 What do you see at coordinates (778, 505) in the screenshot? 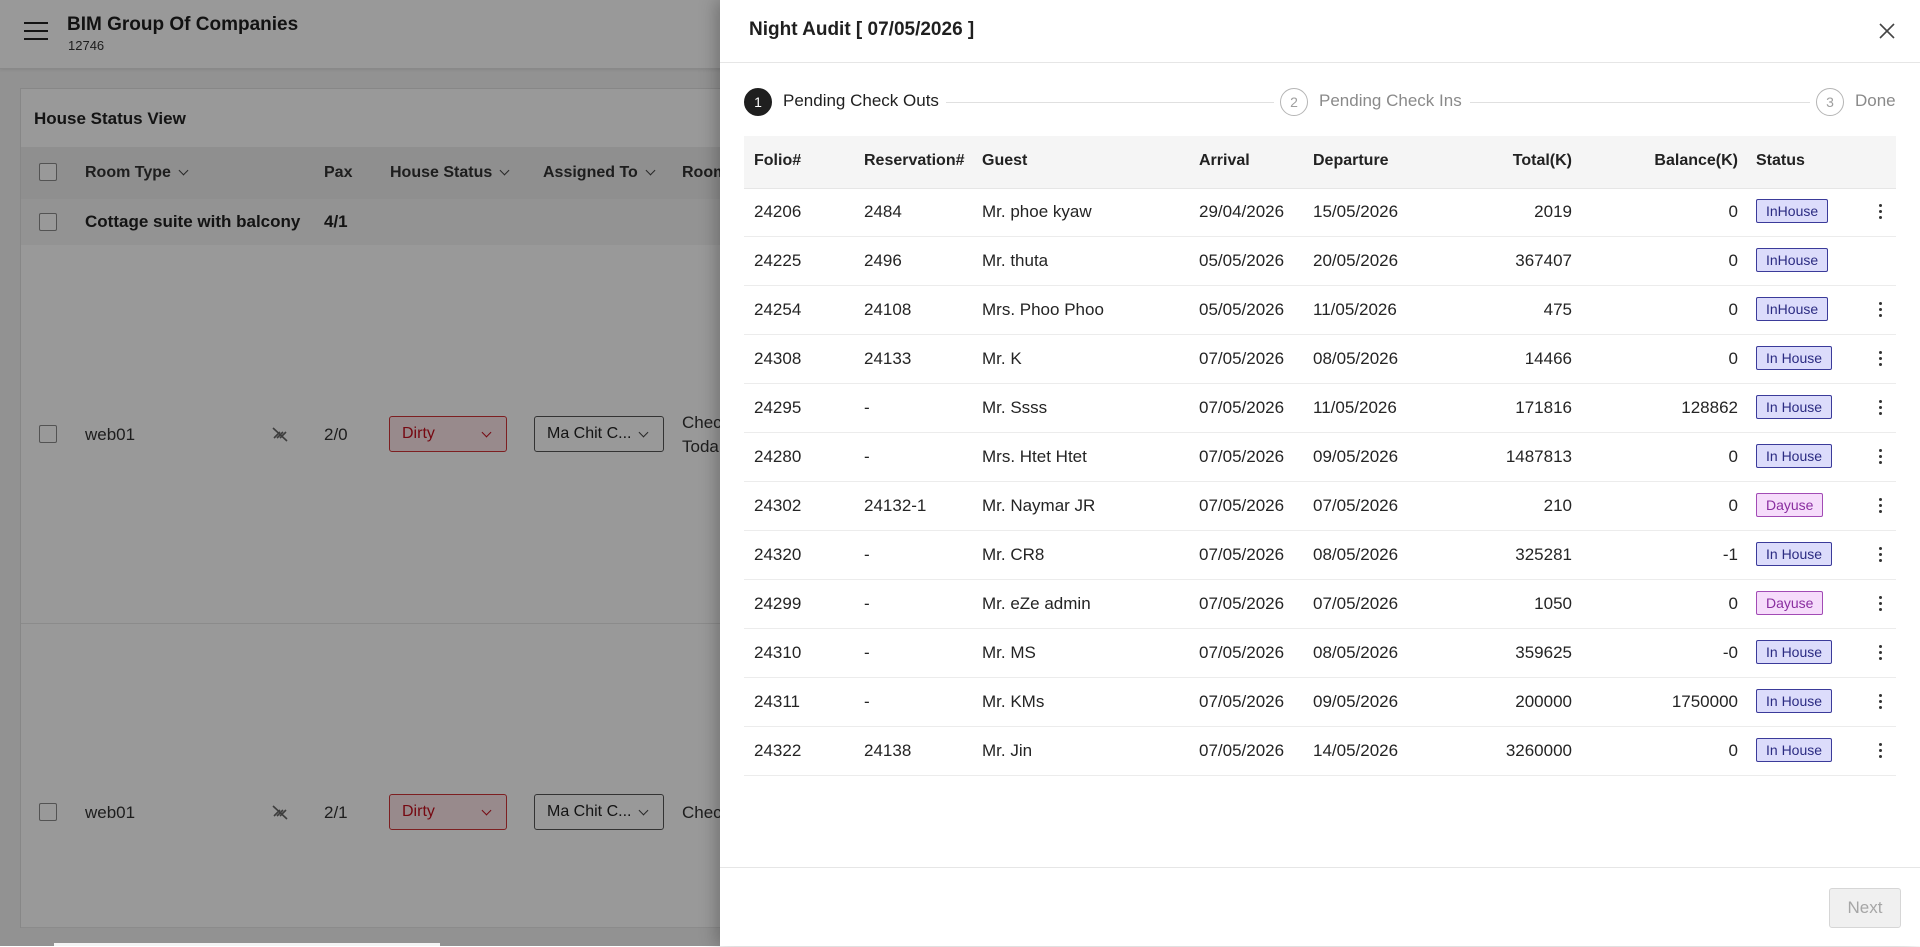
I see `cell-folio: 24302` at bounding box center [778, 505].